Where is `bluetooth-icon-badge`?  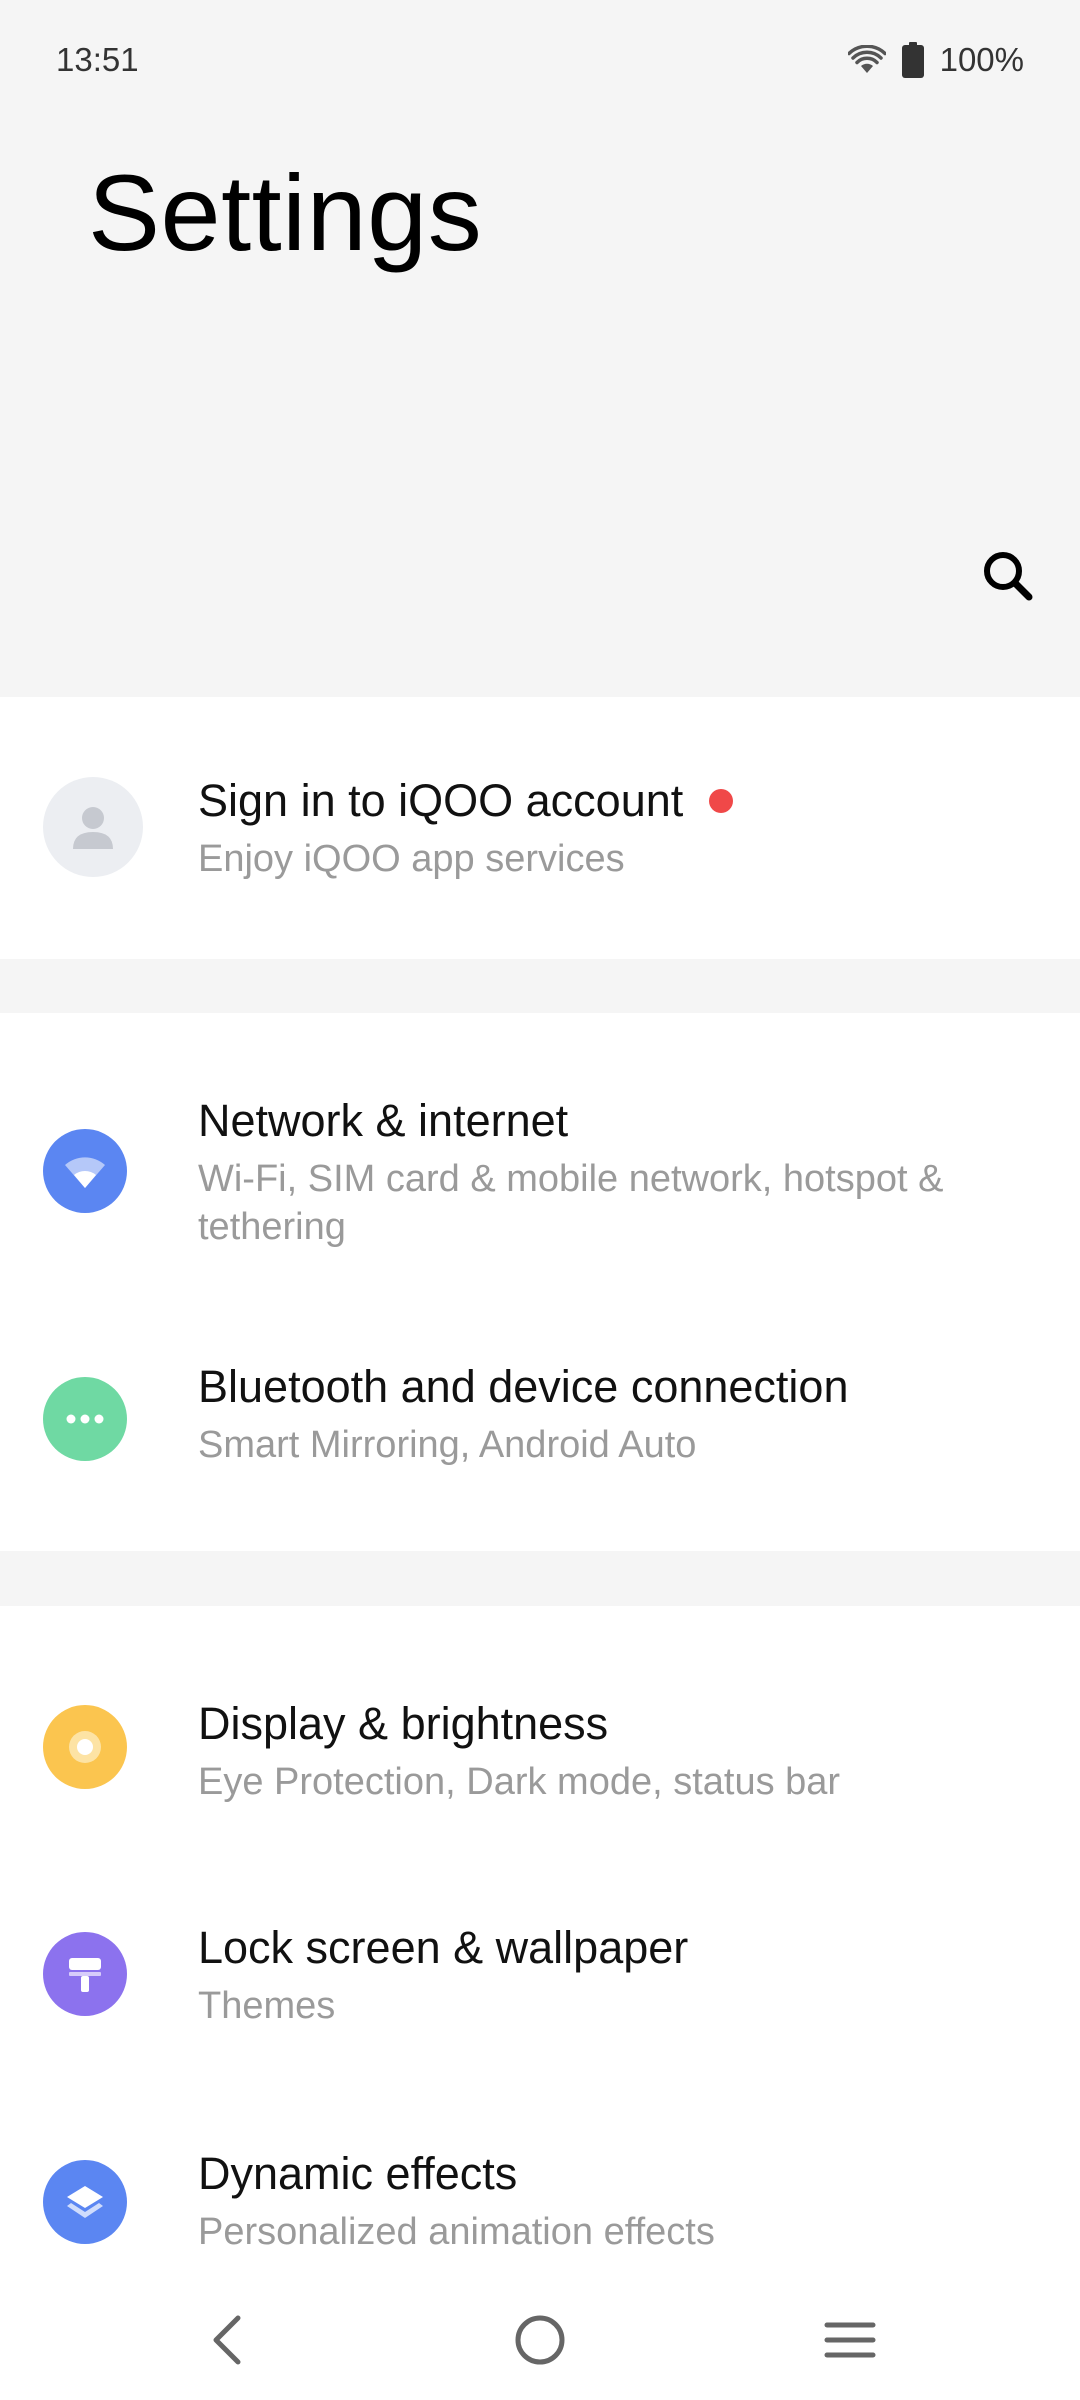
bluetooth-icon-badge is located at coordinates (85, 1419).